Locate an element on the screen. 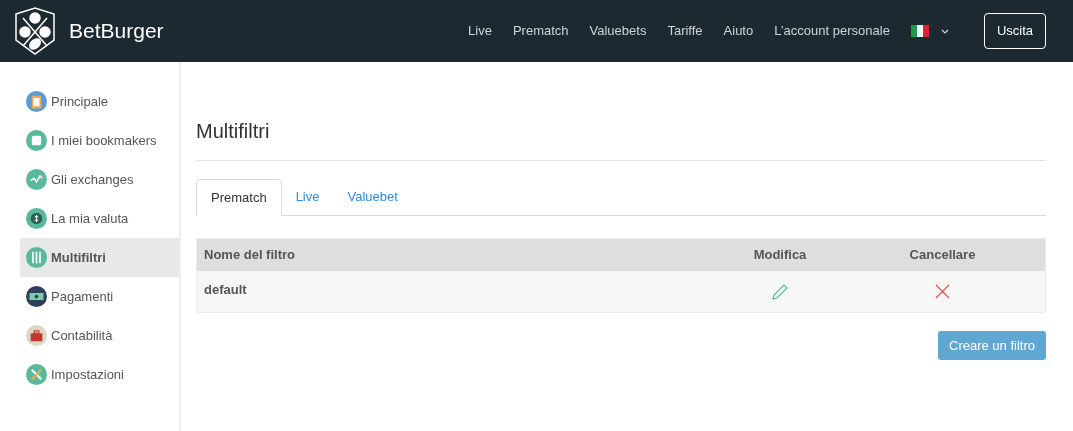  close-icon is located at coordinates (942, 291).